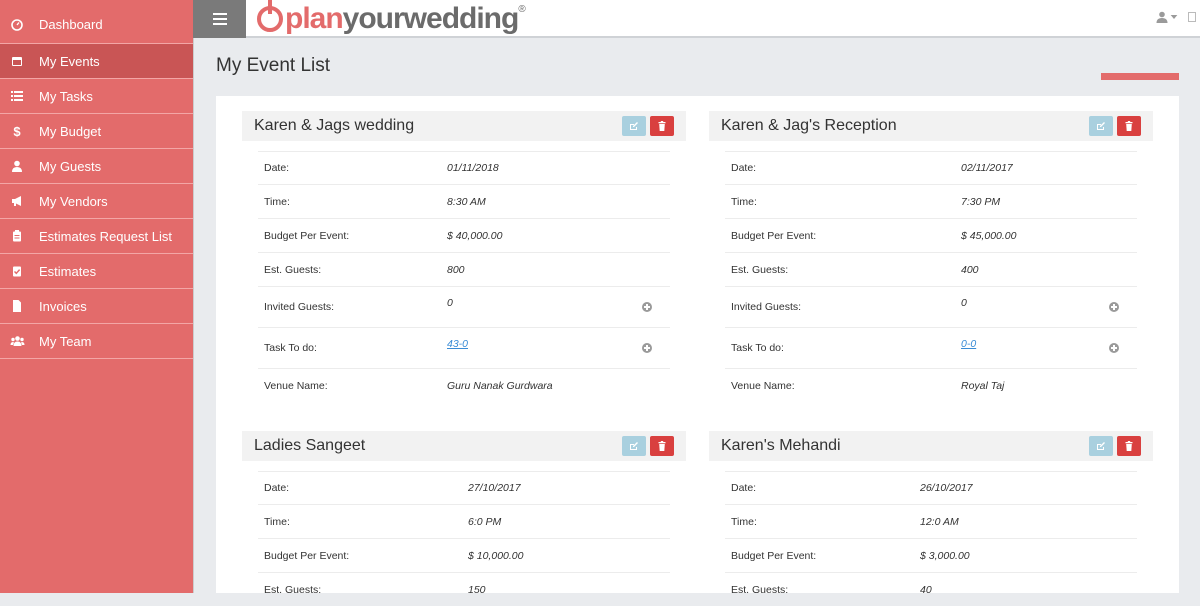 The image size is (1200, 606). What do you see at coordinates (1192, 17) in the screenshot?
I see `expand-icon` at bounding box center [1192, 17].